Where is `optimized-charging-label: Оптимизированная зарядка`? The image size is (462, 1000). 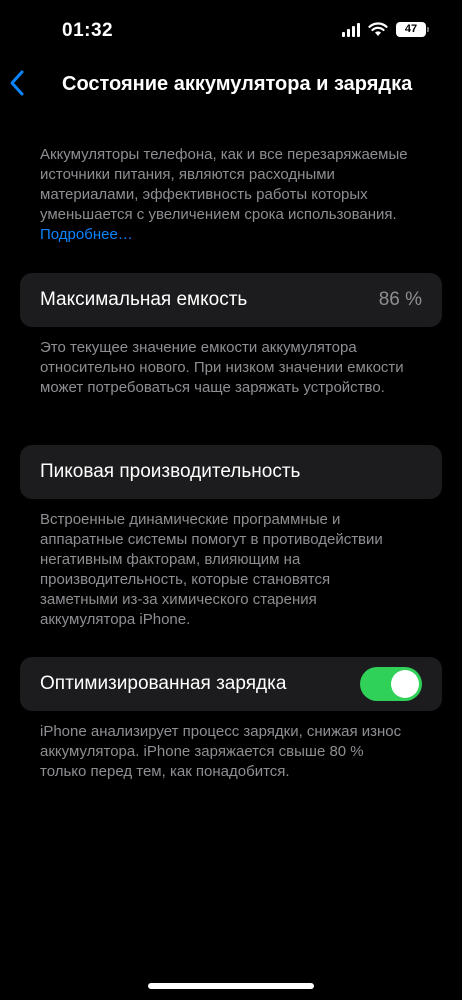
optimized-charging-label: Оптимизированная зарядка is located at coordinates (163, 683).